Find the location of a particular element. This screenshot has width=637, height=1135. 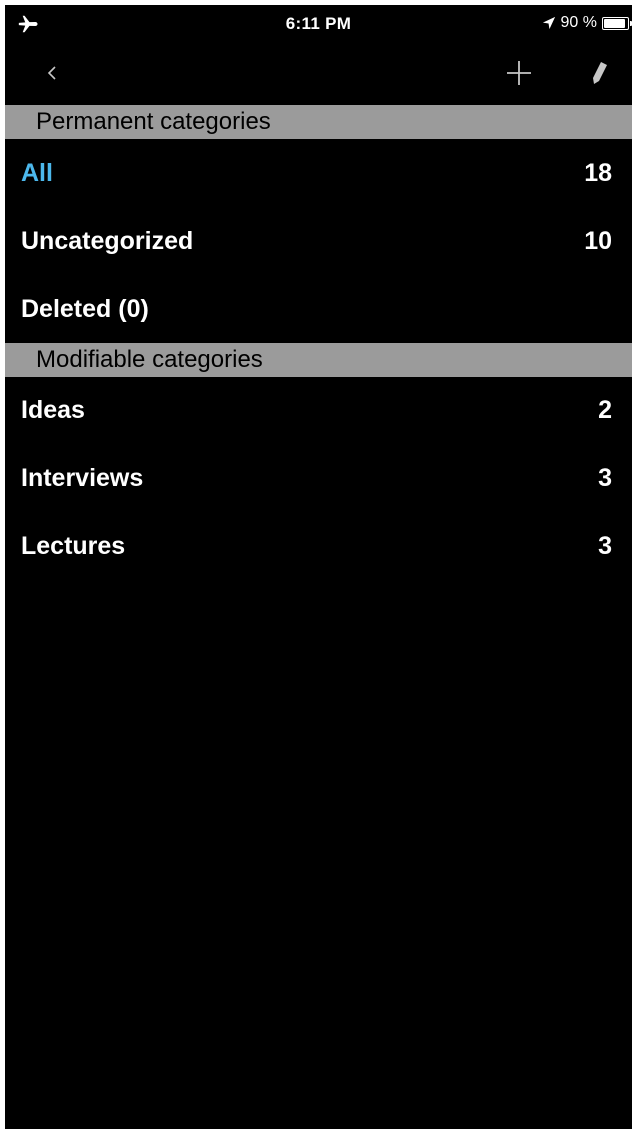

pencil-icon is located at coordinates (600, 73).